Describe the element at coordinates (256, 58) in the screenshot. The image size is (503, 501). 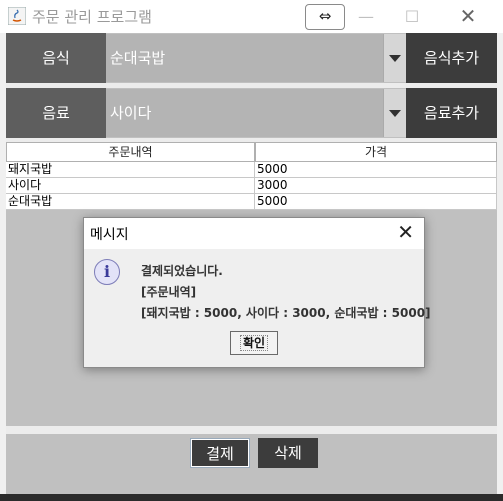
I see `food-combobox: 순대국밥` at that location.